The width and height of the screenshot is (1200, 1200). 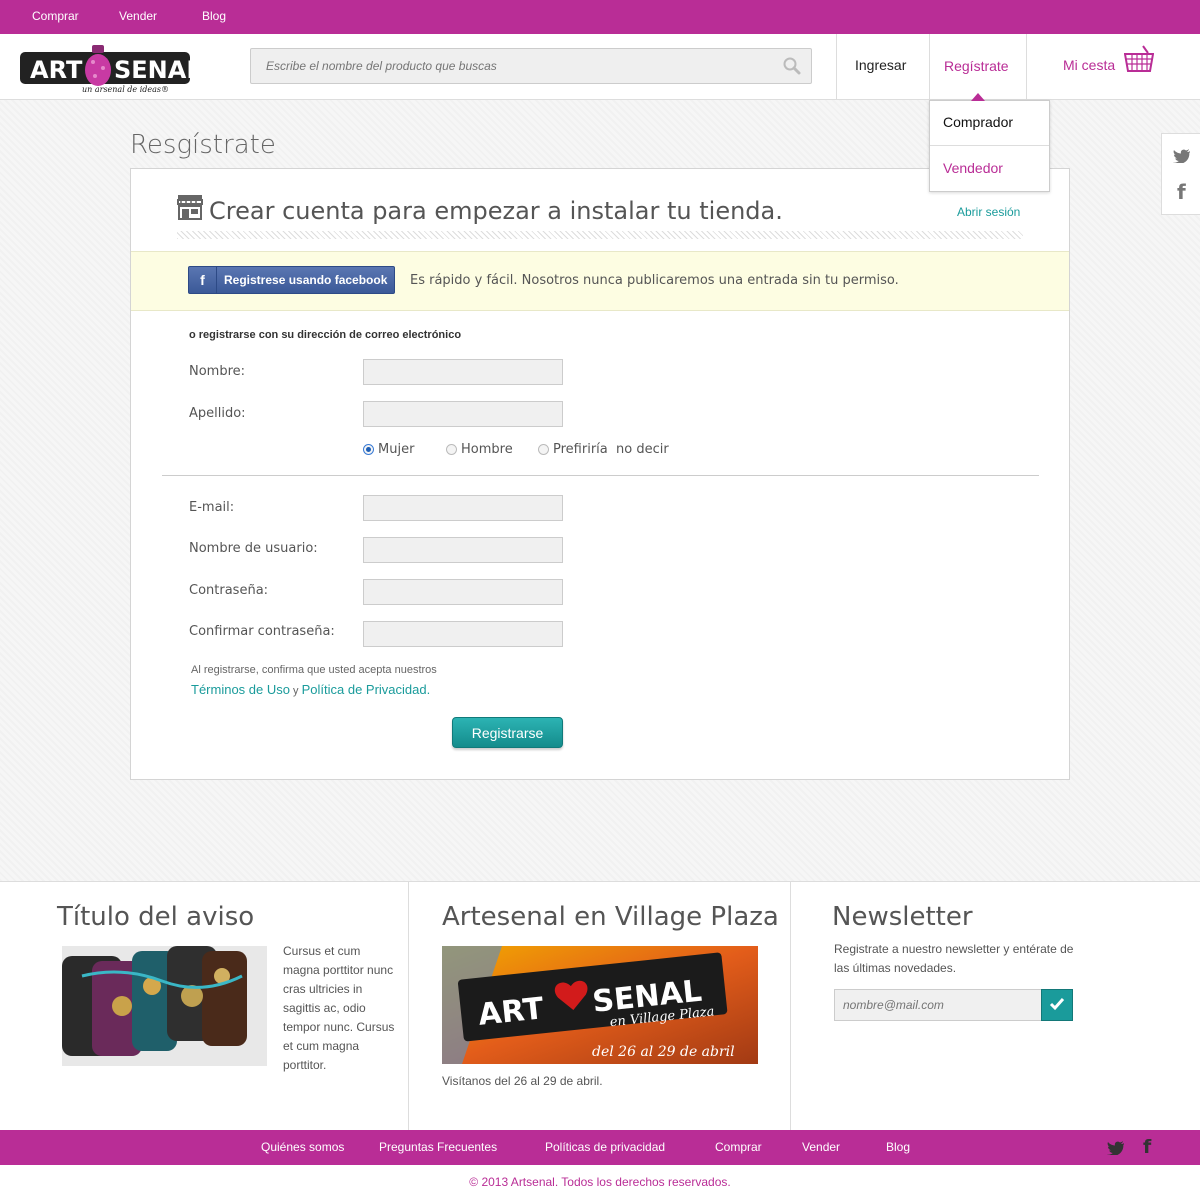 What do you see at coordinates (463, 508) in the screenshot?
I see `email-field` at bounding box center [463, 508].